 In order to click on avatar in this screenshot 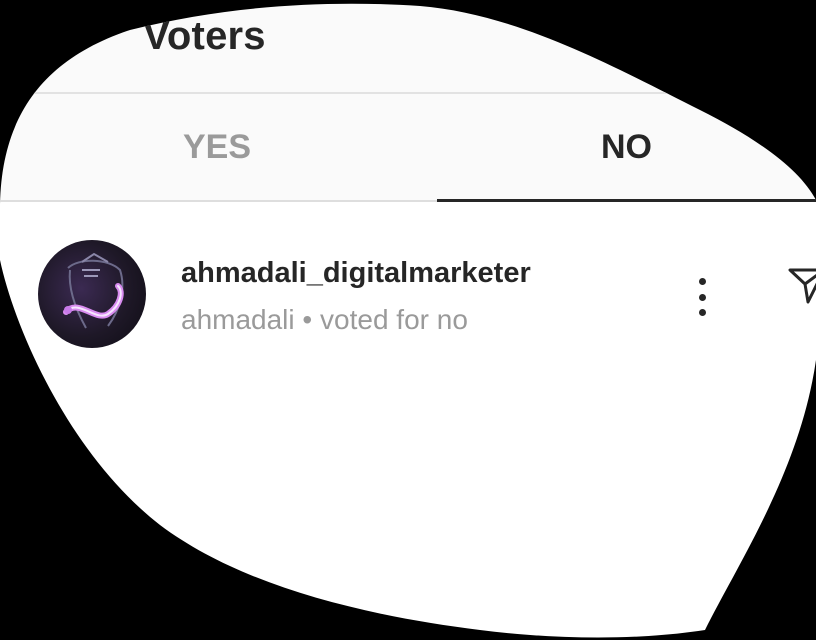, I will do `click(92, 294)`.